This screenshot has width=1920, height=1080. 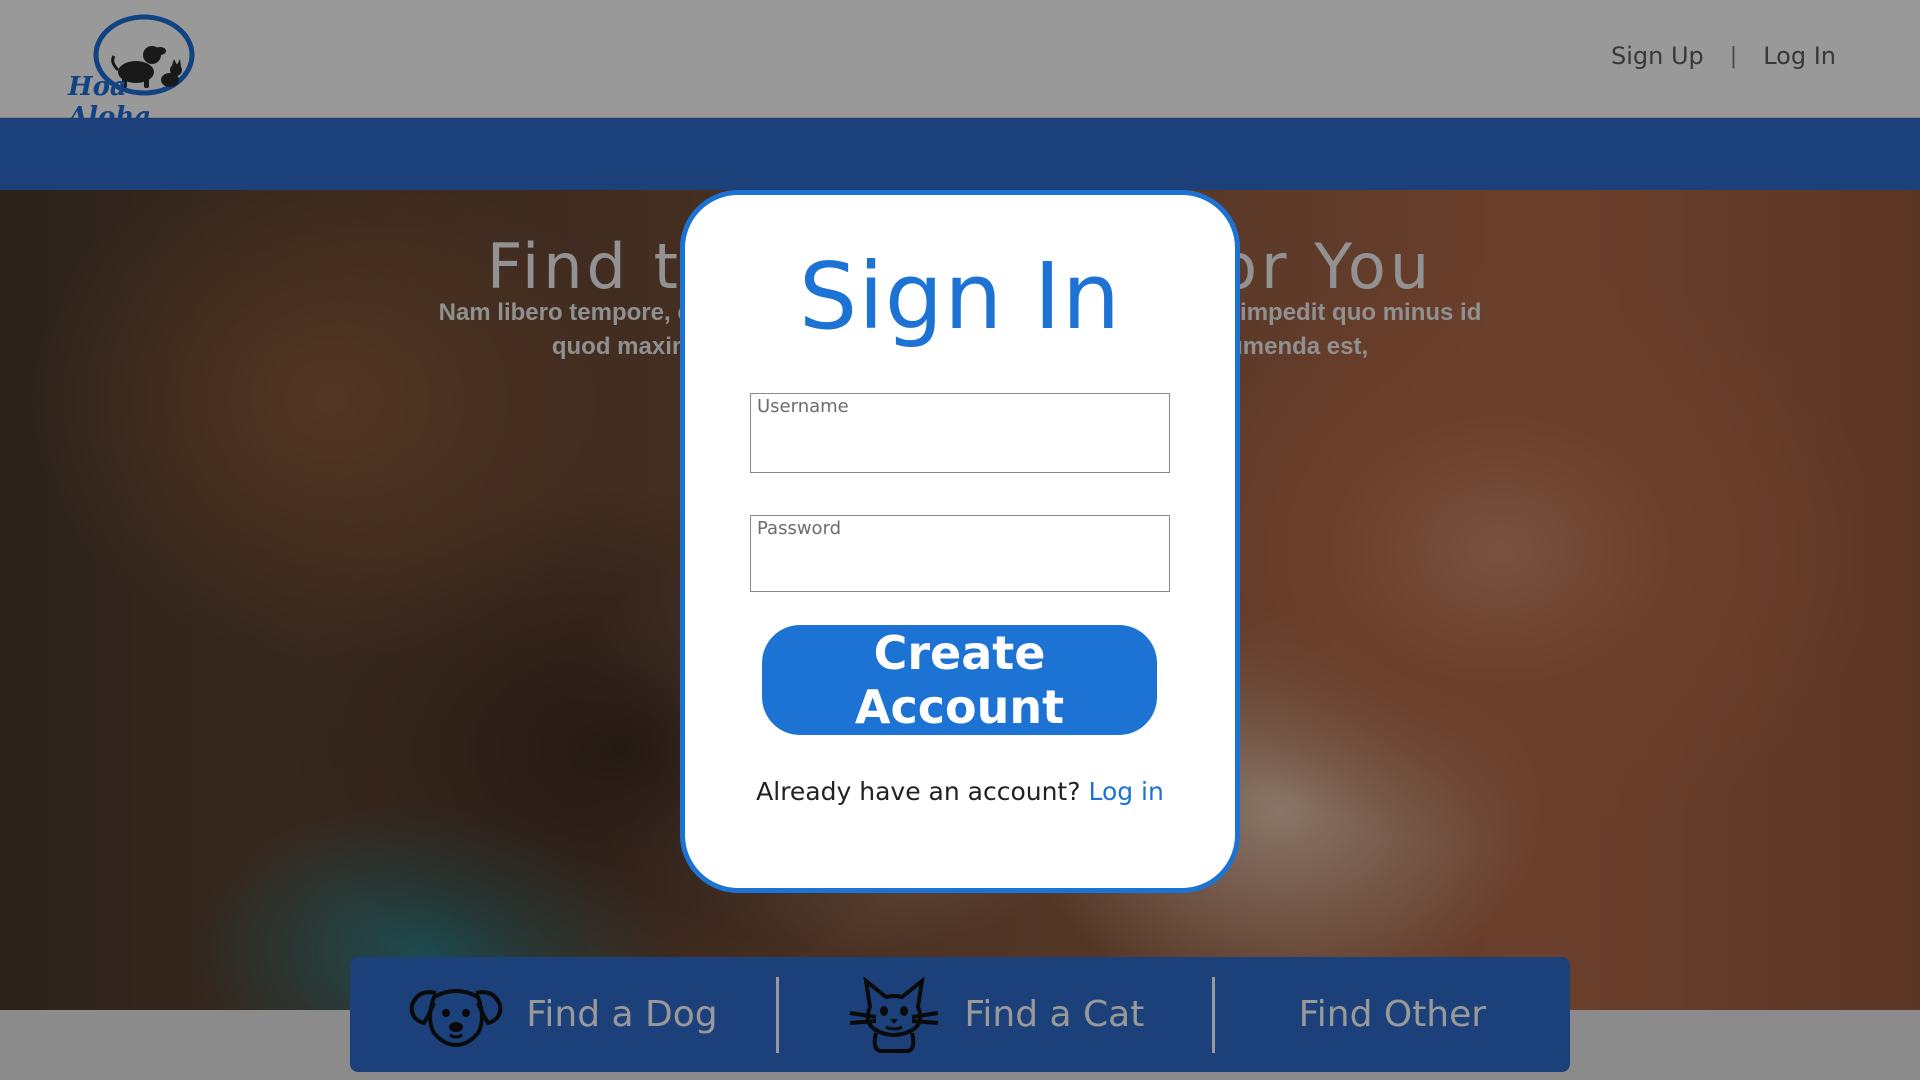 What do you see at coordinates (960, 565) in the screenshot?
I see `password-input` at bounding box center [960, 565].